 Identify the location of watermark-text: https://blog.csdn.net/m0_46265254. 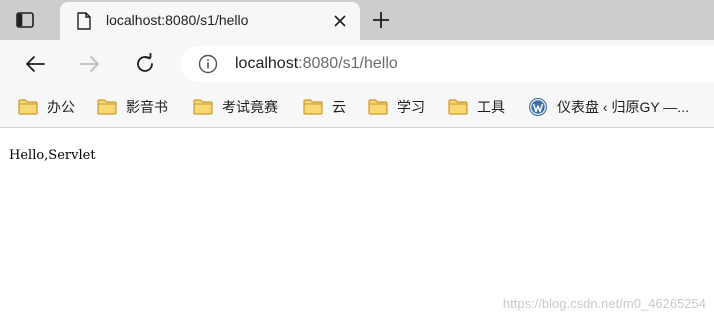
(604, 303).